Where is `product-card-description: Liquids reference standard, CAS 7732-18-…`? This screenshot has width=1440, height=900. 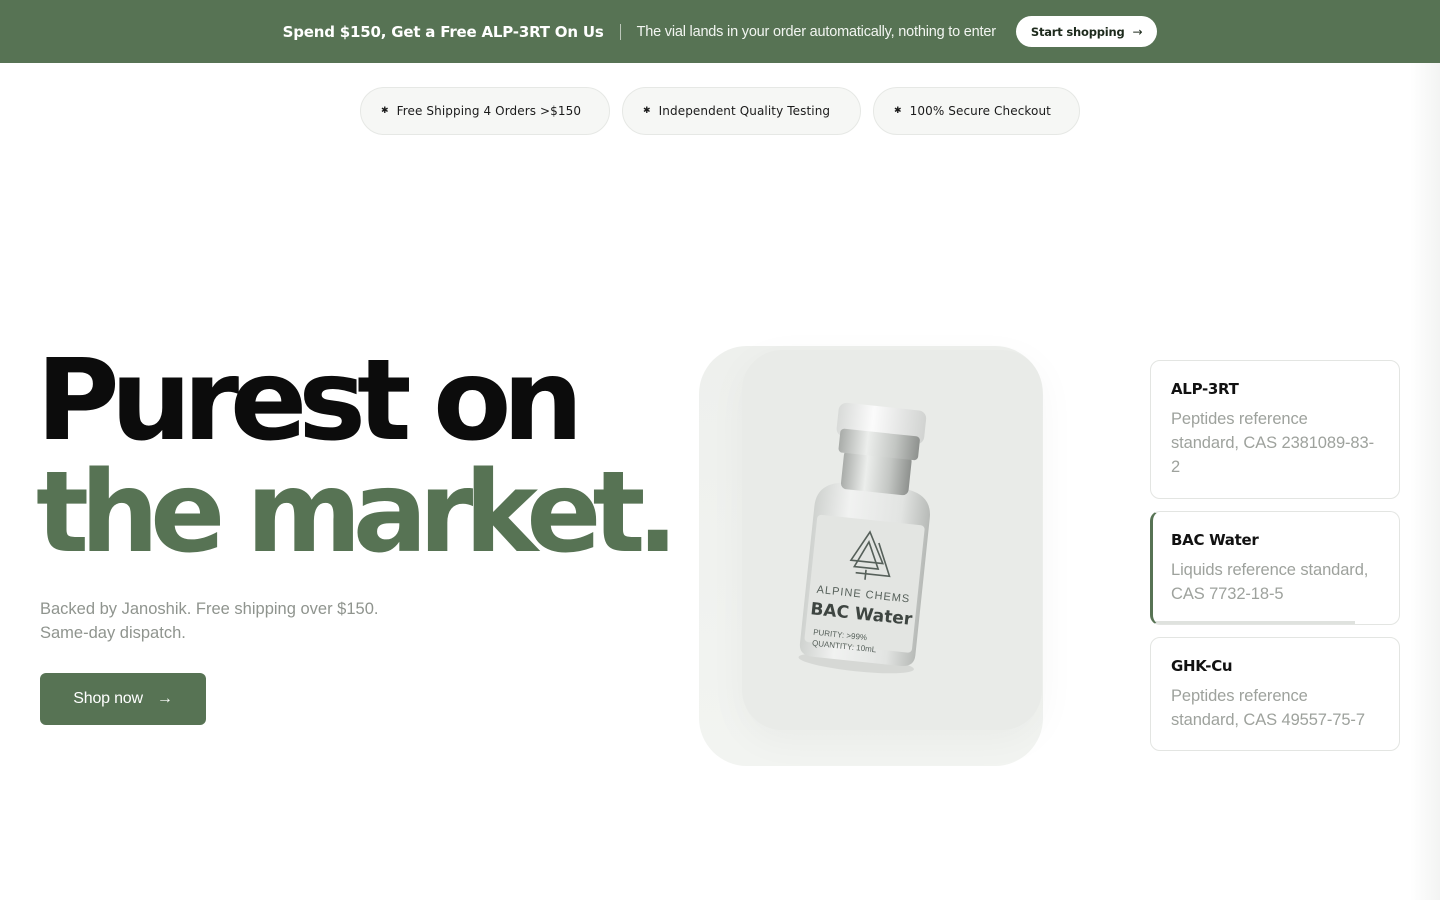
product-card-description: Liquids reference standard, CAS 7732-18-… is located at coordinates (1270, 582).